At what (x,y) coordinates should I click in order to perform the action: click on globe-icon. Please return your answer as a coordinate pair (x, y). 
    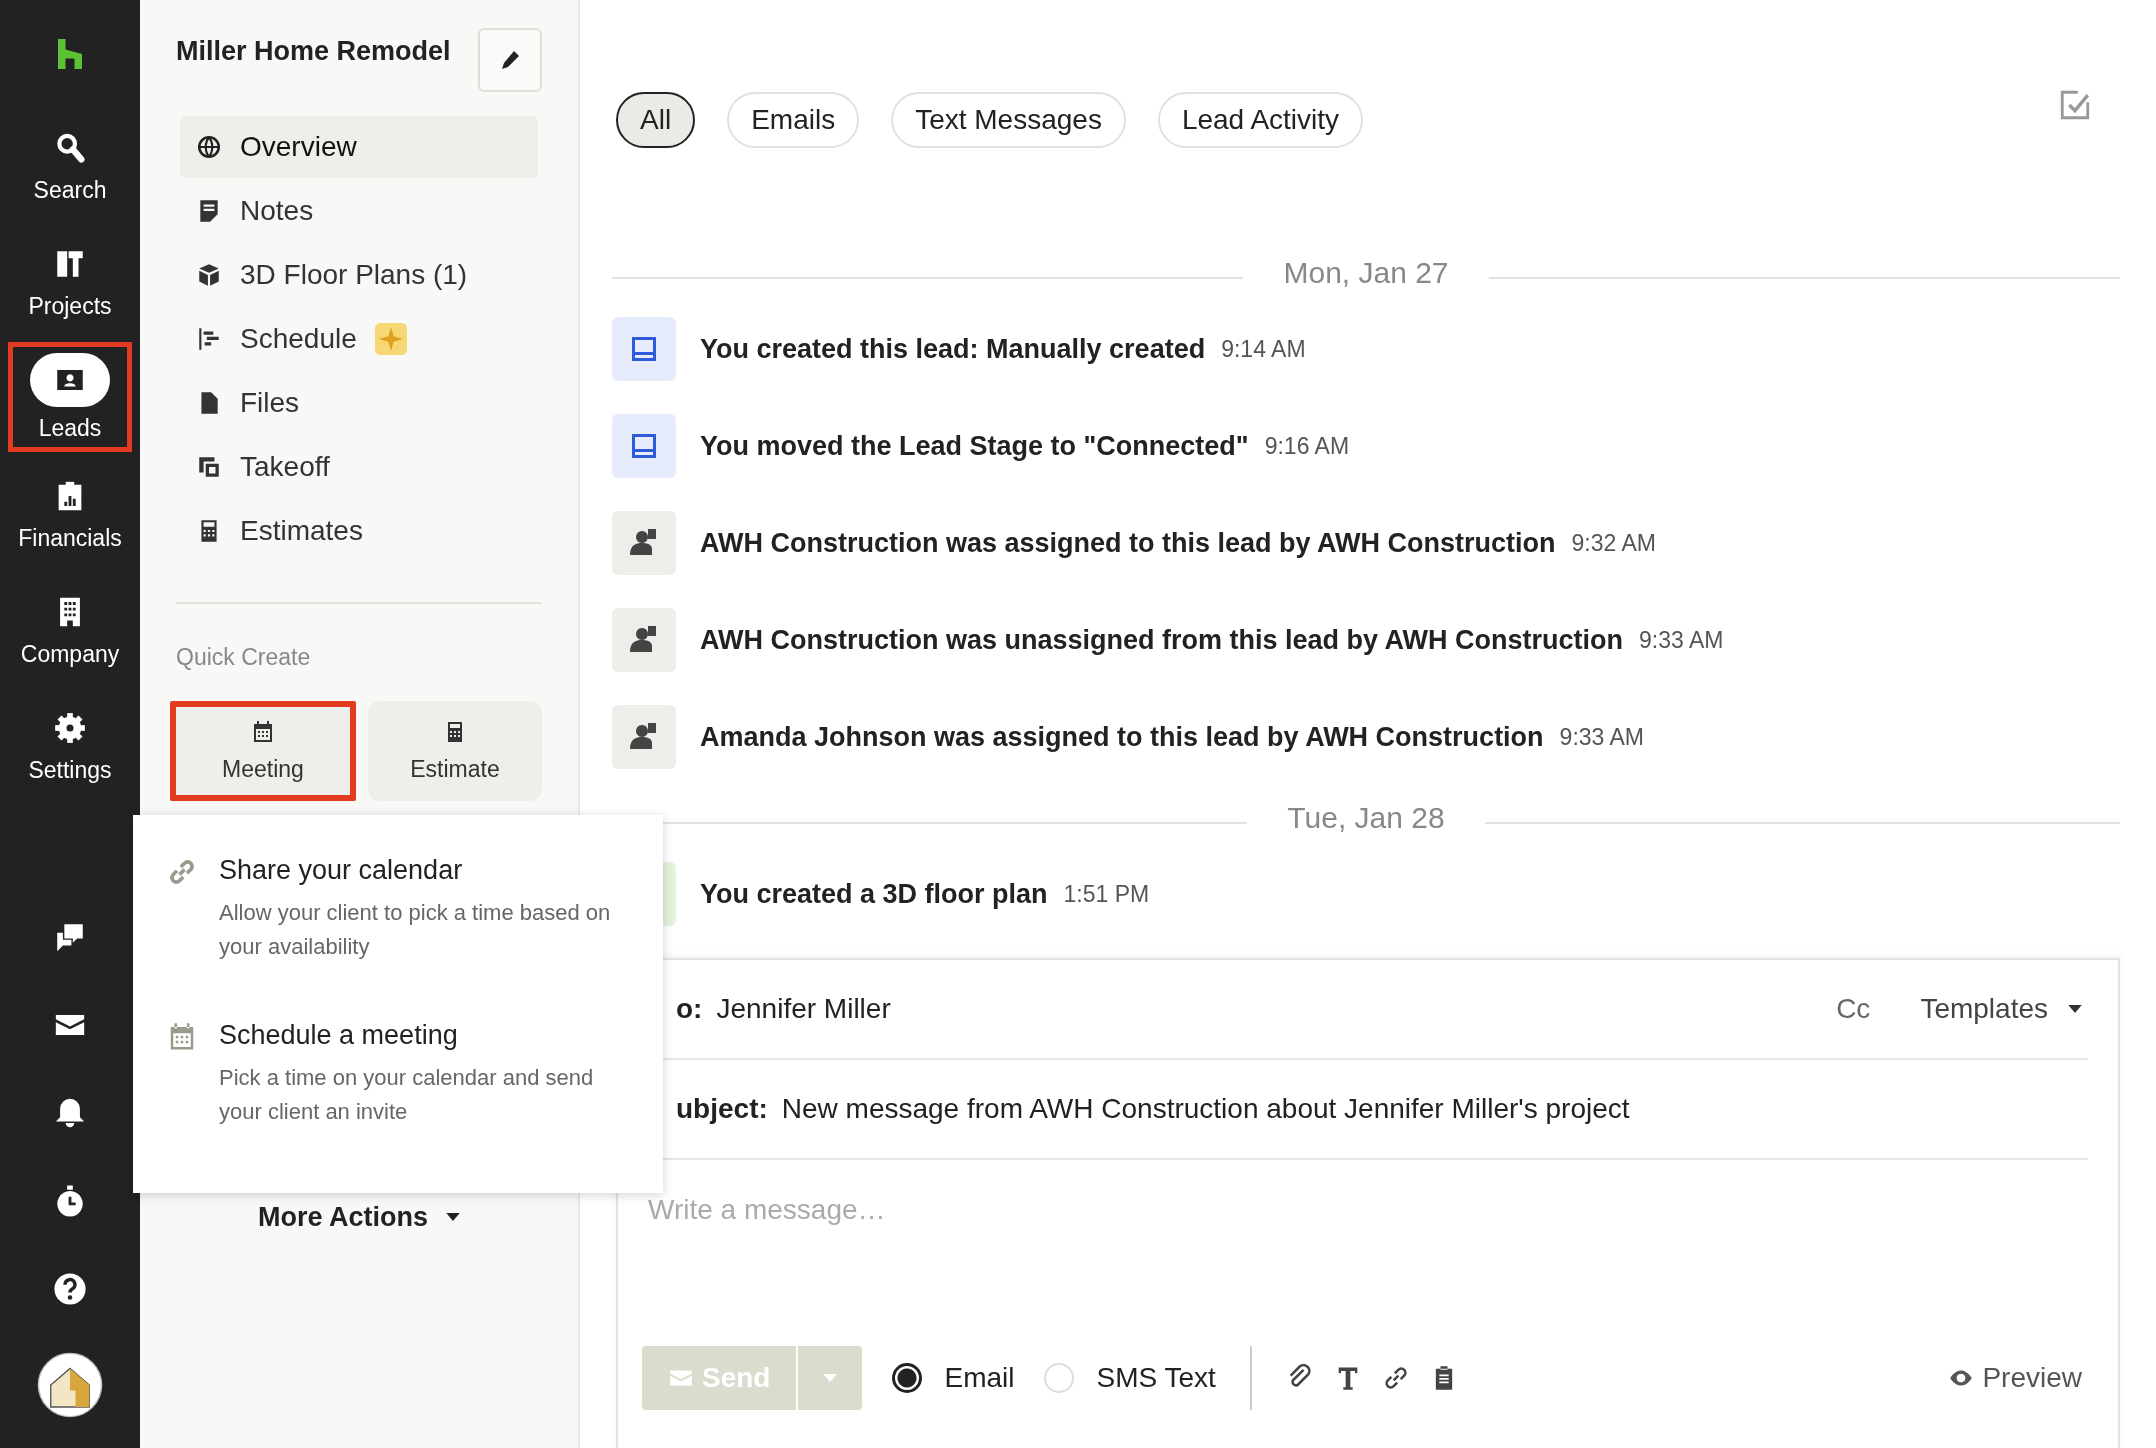
    Looking at the image, I should click on (209, 147).